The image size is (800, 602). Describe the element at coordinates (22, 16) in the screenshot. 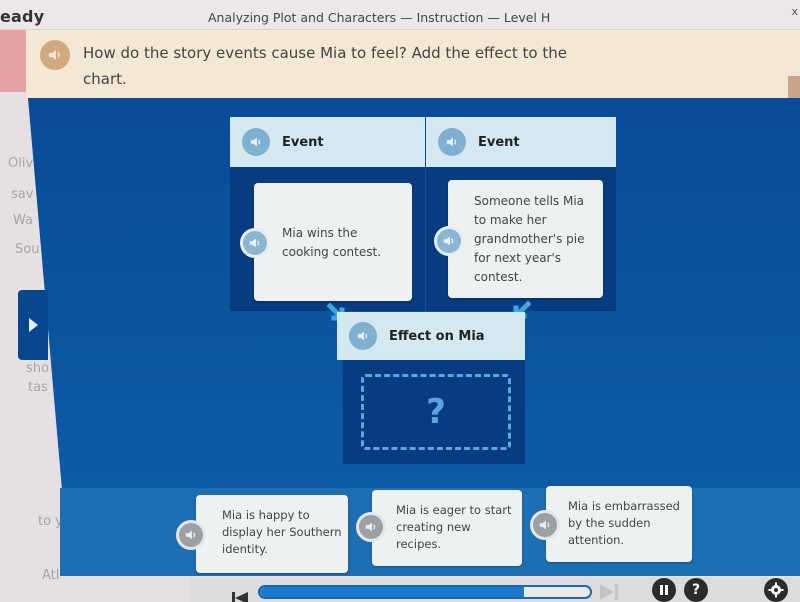

I see `brand-logo: eady` at that location.